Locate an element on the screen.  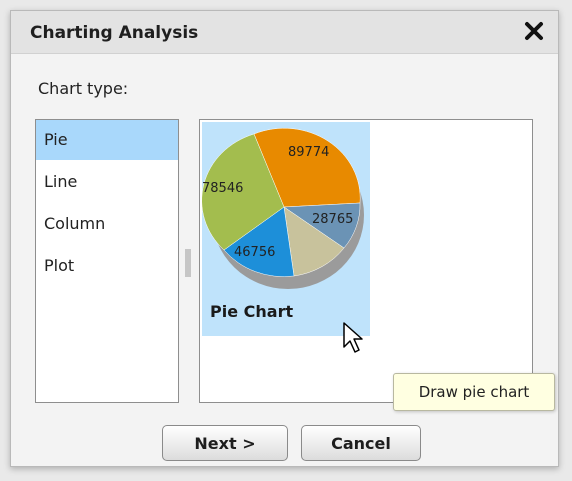
next-button: Next > is located at coordinates (225, 443).